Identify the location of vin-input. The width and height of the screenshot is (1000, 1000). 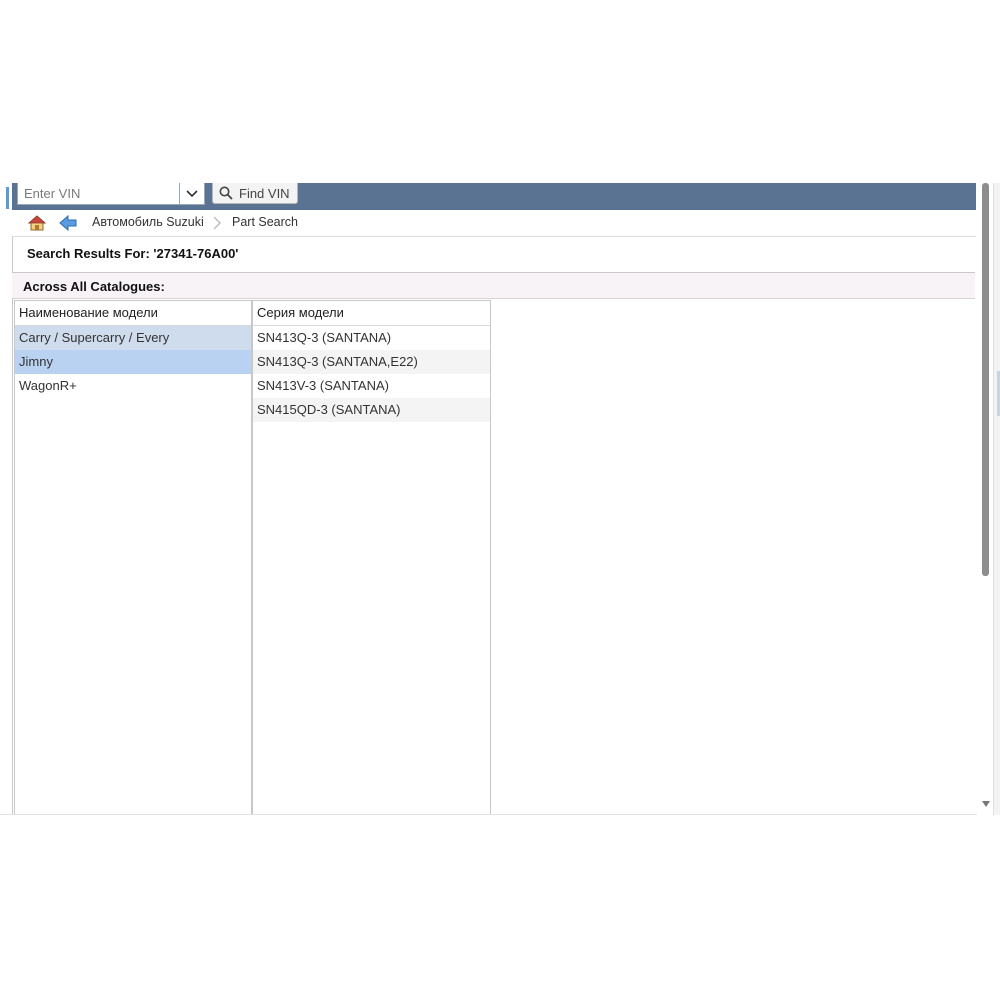
(99, 193).